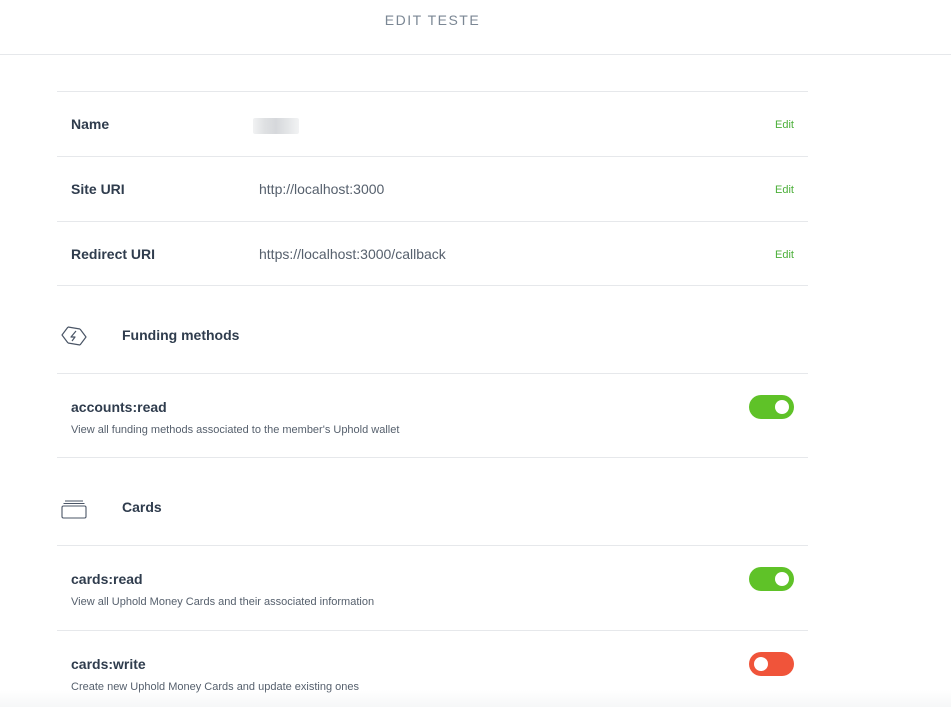  I want to click on section-header-cards: Cards, so click(432, 501).